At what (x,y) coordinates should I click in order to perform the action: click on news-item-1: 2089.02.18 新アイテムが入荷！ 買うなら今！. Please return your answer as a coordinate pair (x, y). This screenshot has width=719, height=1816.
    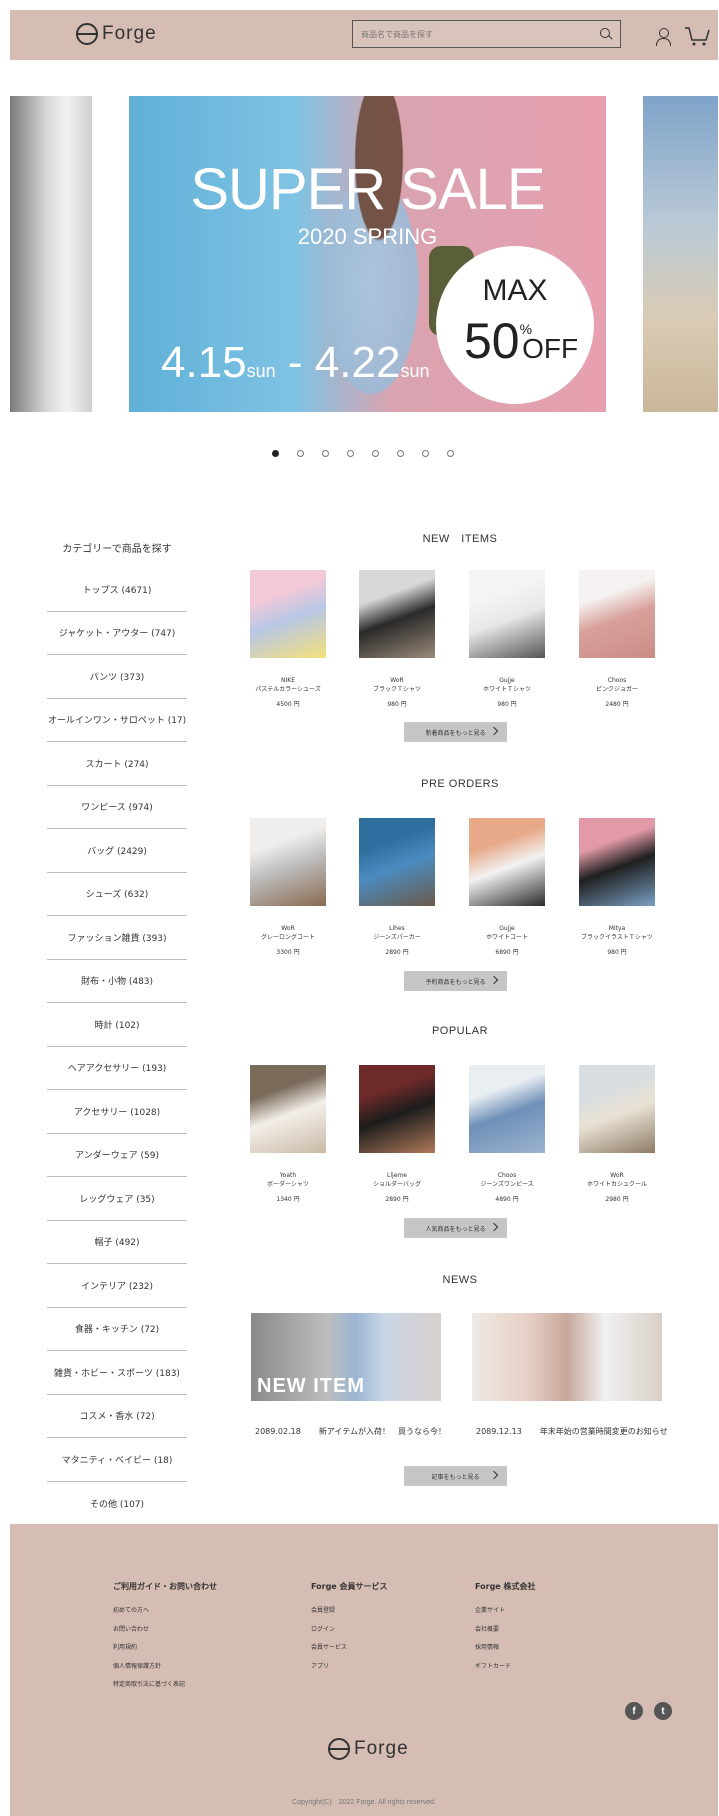
    Looking at the image, I should click on (350, 1431).